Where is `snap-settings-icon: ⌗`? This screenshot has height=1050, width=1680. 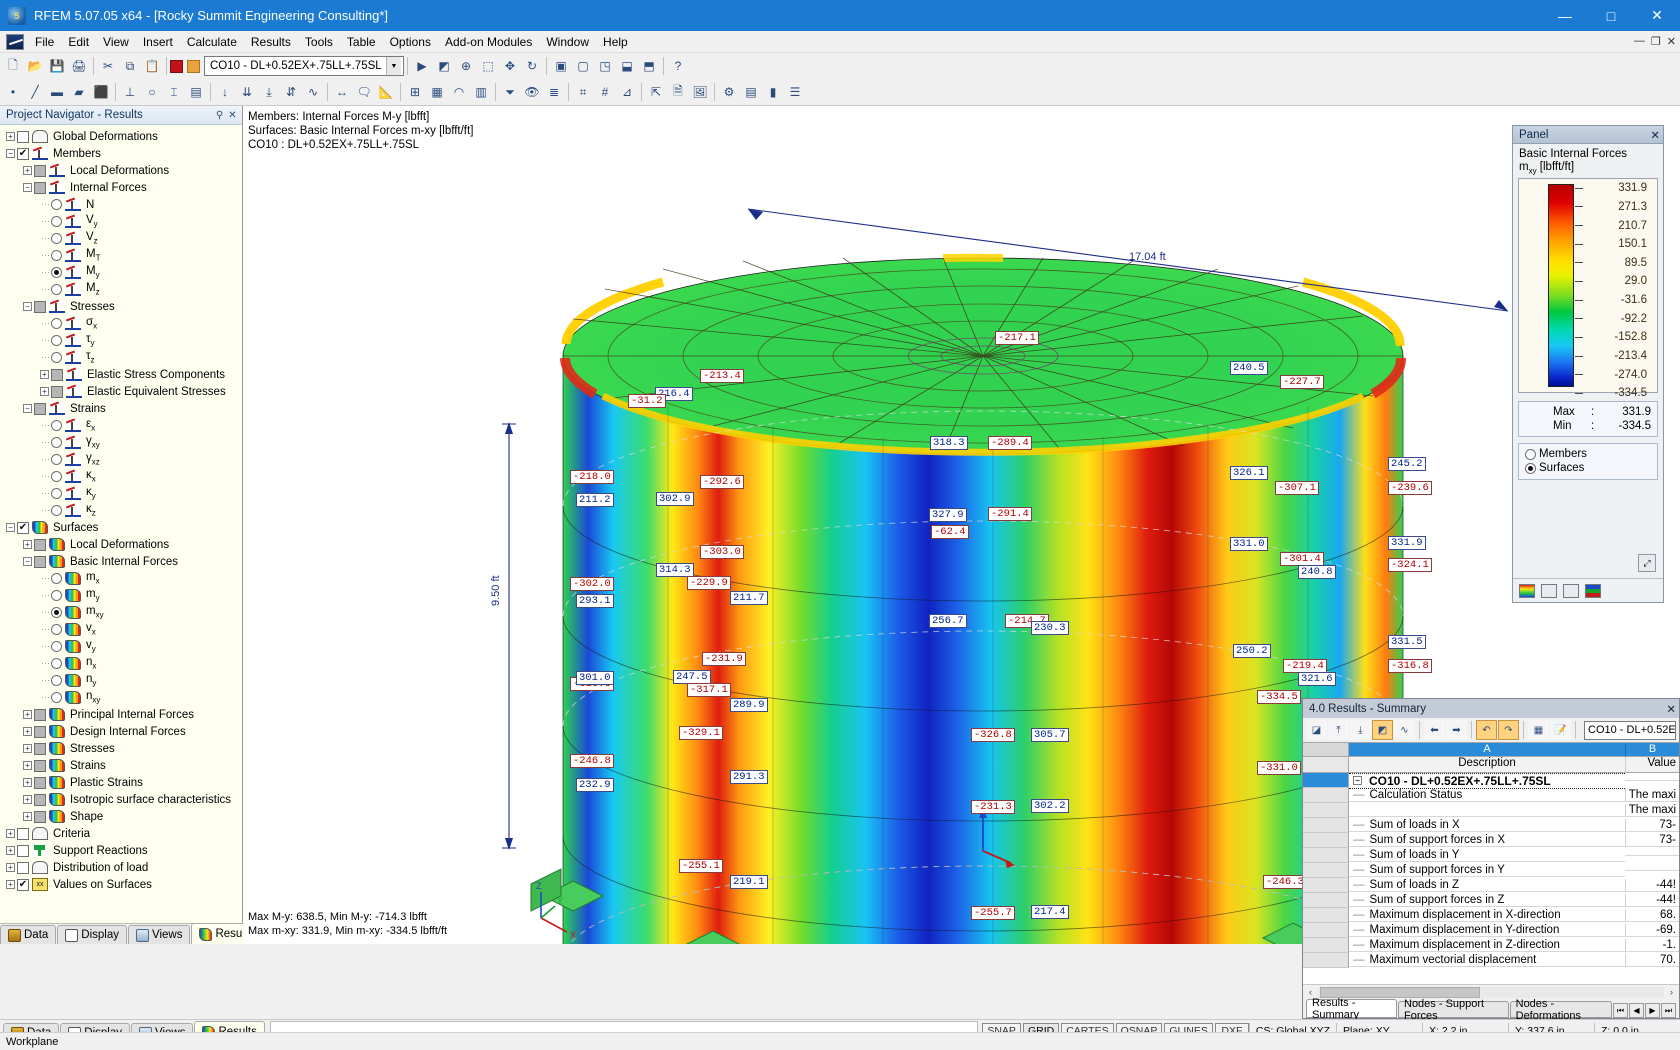
snap-settings-icon: ⌗ is located at coordinates (583, 92).